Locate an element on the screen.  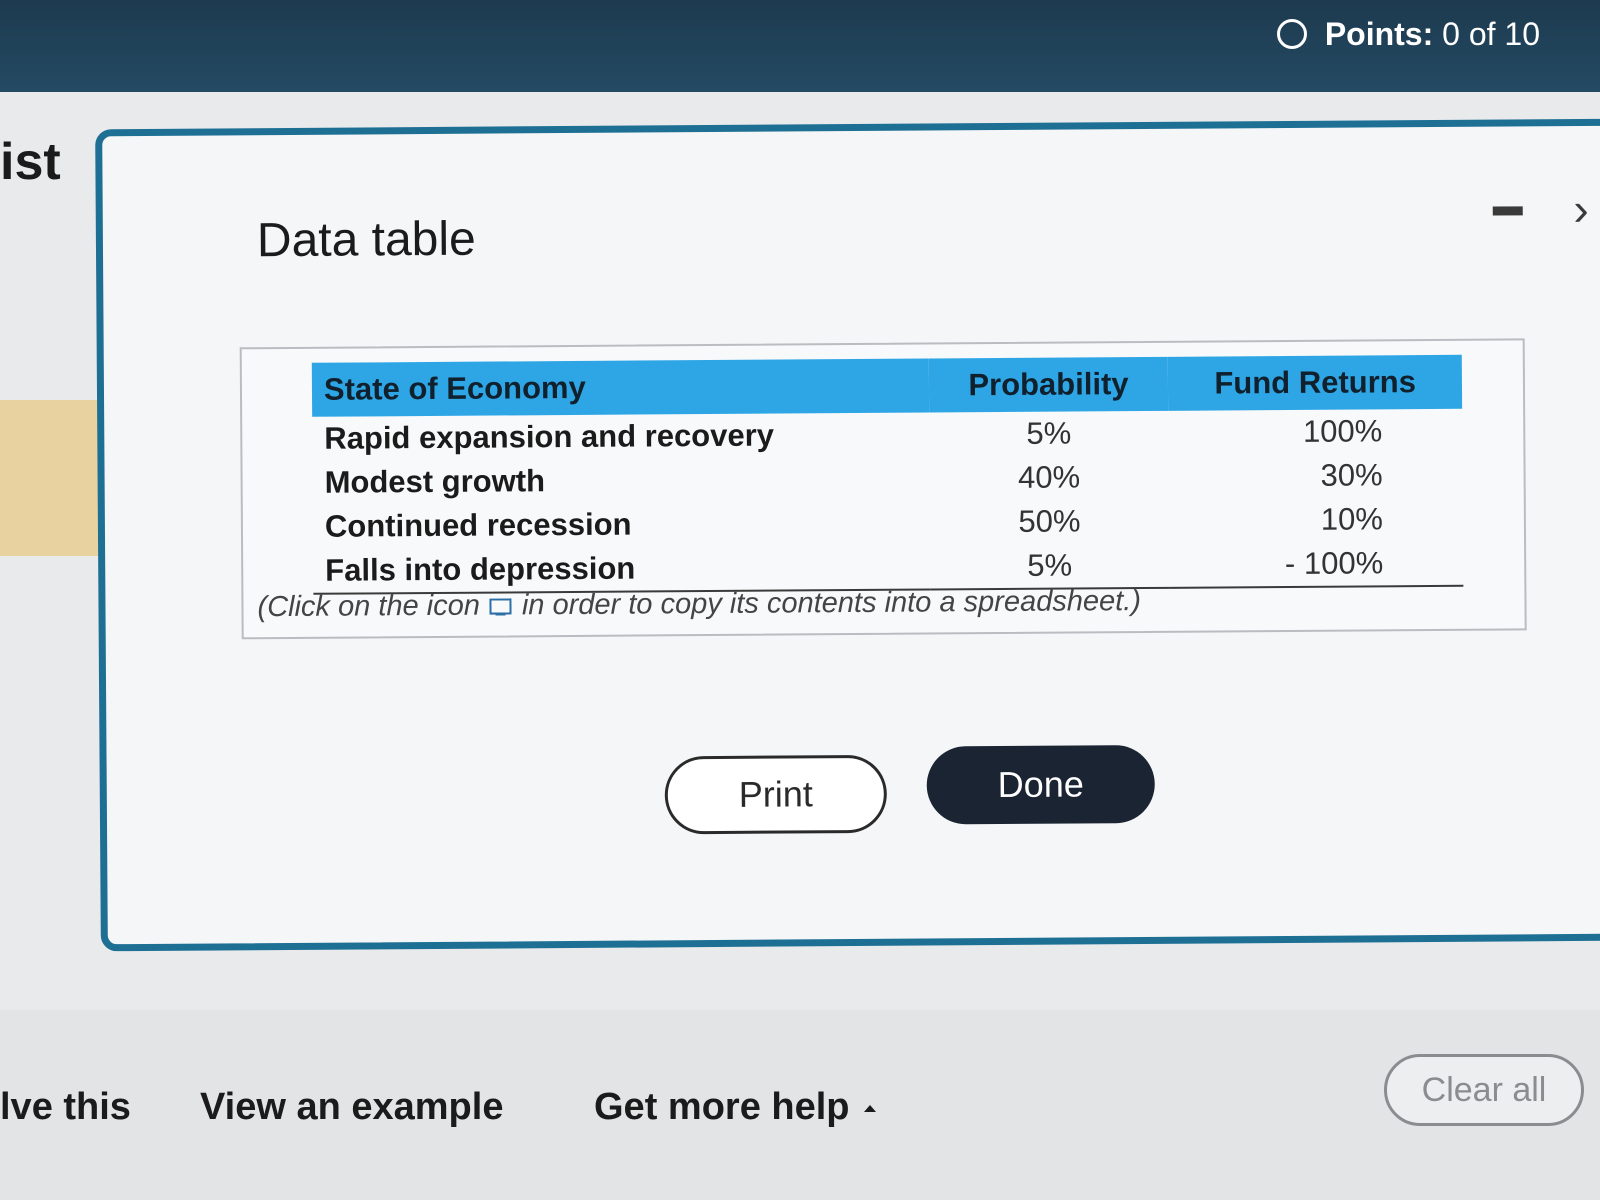
status-circle-icon is located at coordinates (1291, 34).